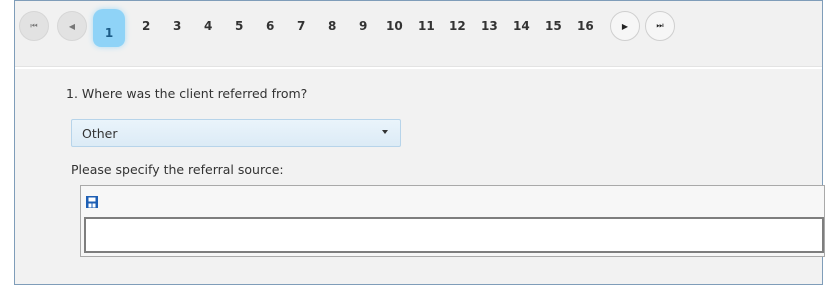 This screenshot has width=825, height=285. I want to click on page-16-button: 16, so click(585, 26).